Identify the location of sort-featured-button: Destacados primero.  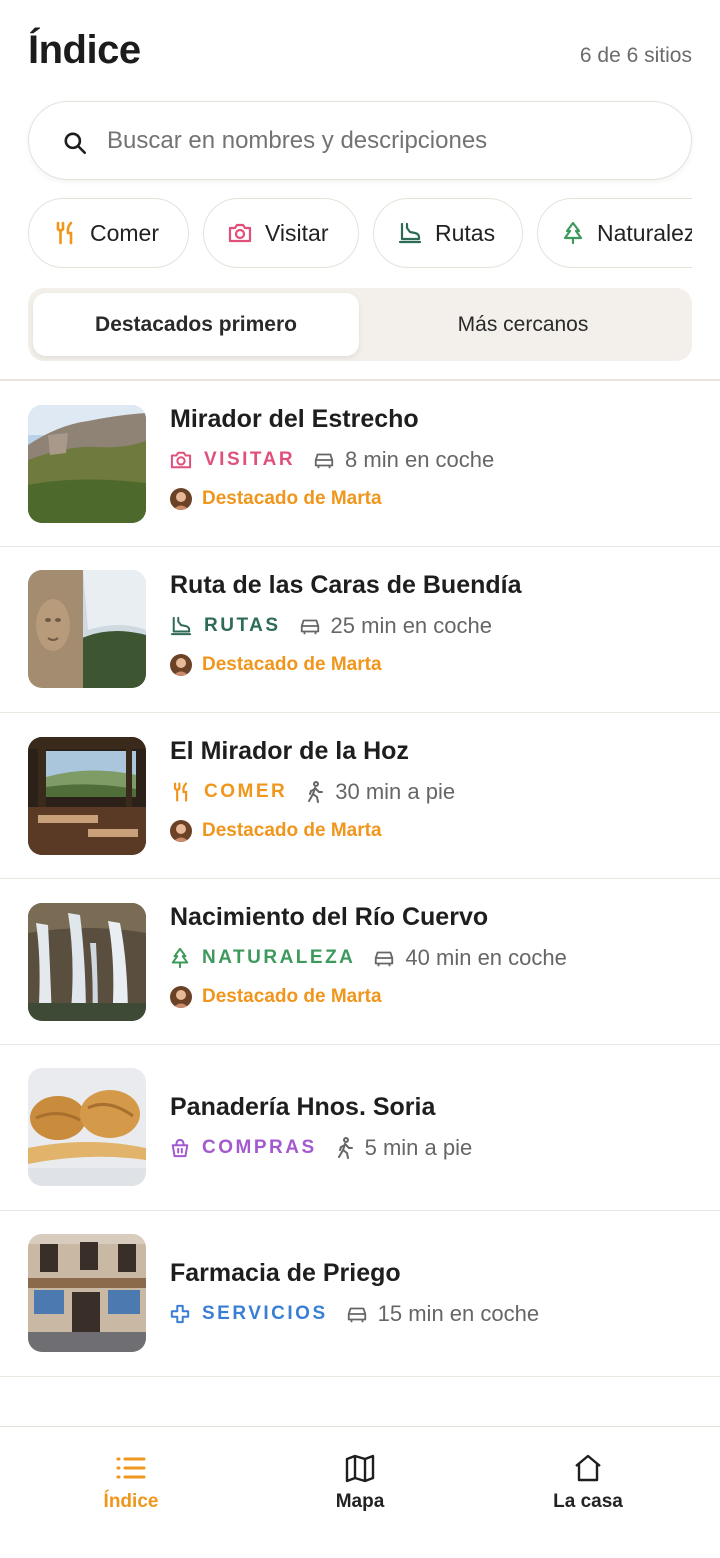
(196, 324).